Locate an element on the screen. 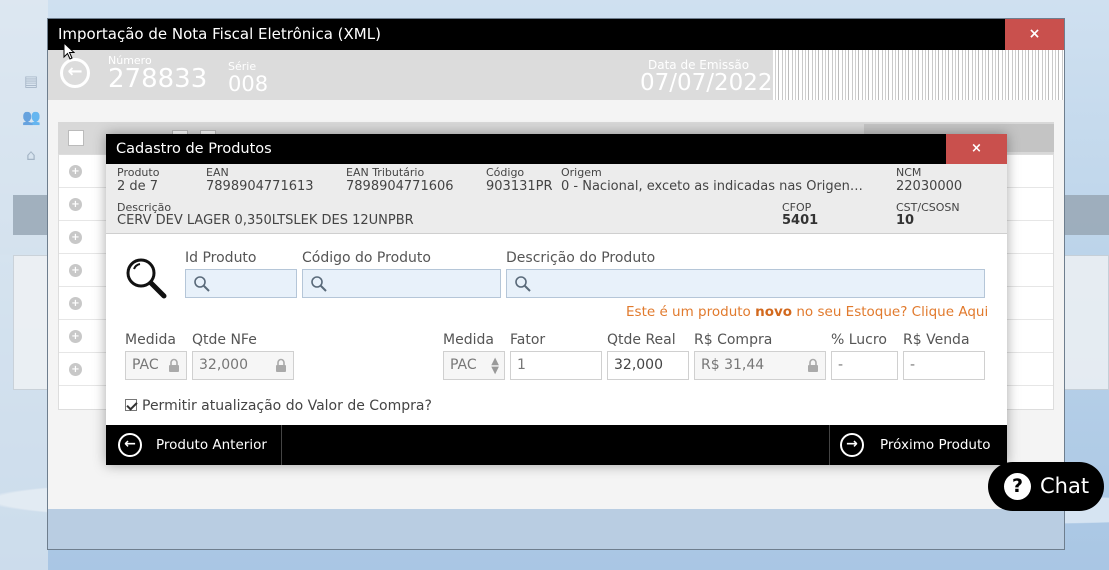 This screenshot has width=1109, height=570. mouse-cursor-icon is located at coordinates (69, 51).